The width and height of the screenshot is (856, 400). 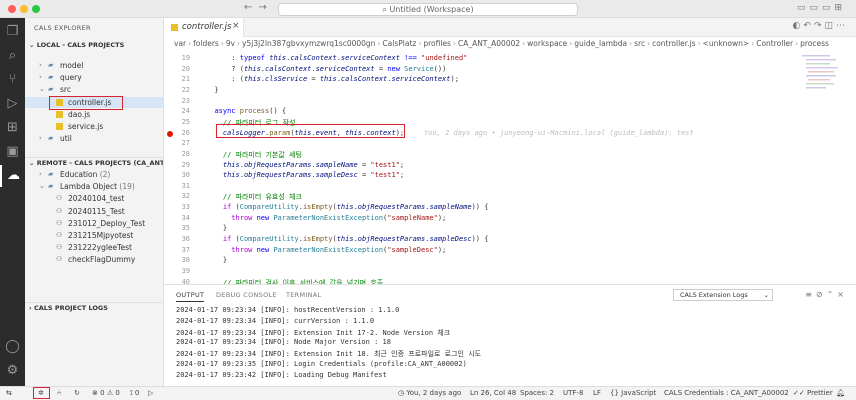 I want to click on breadcrumb-segment: process, so click(x=814, y=43).